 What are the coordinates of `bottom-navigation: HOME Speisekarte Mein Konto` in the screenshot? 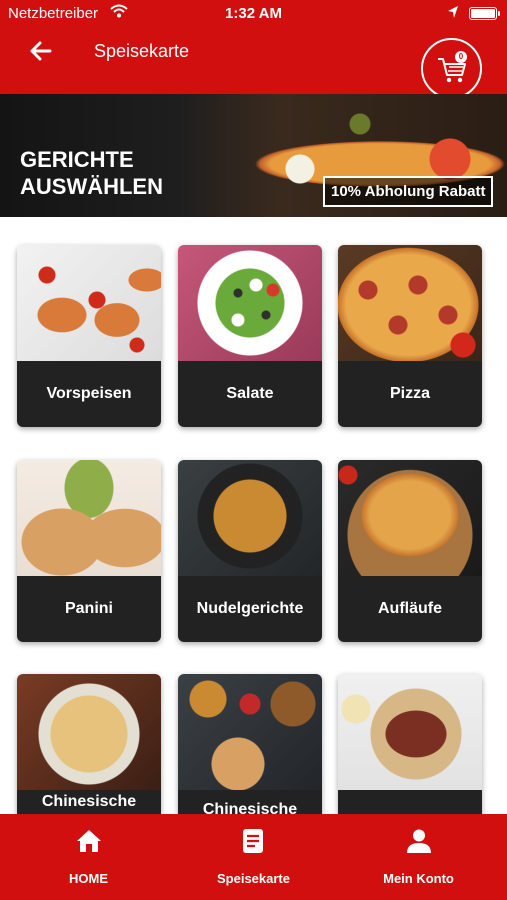 It's located at (253, 857).